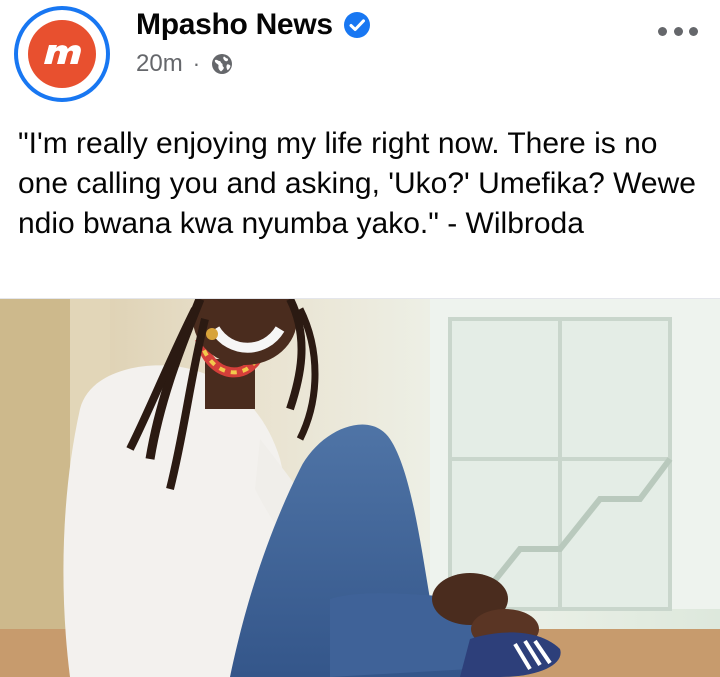 This screenshot has height=677, width=720. Describe the element at coordinates (159, 64) in the screenshot. I see `post-timestamp: 20m` at that location.